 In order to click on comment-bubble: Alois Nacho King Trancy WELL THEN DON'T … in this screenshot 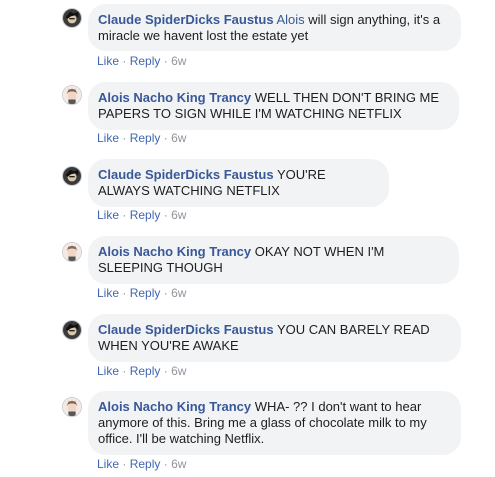, I will do `click(273, 106)`.